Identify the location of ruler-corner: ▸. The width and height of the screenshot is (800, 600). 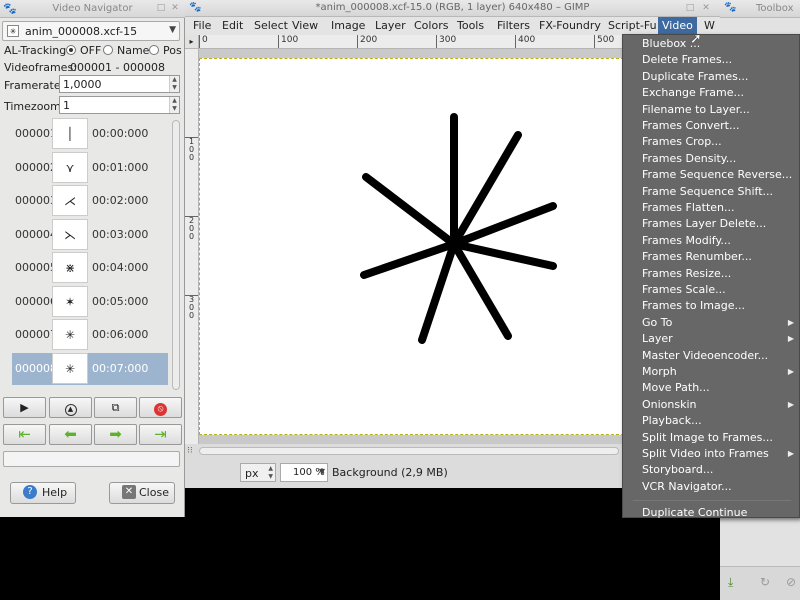
(192, 42).